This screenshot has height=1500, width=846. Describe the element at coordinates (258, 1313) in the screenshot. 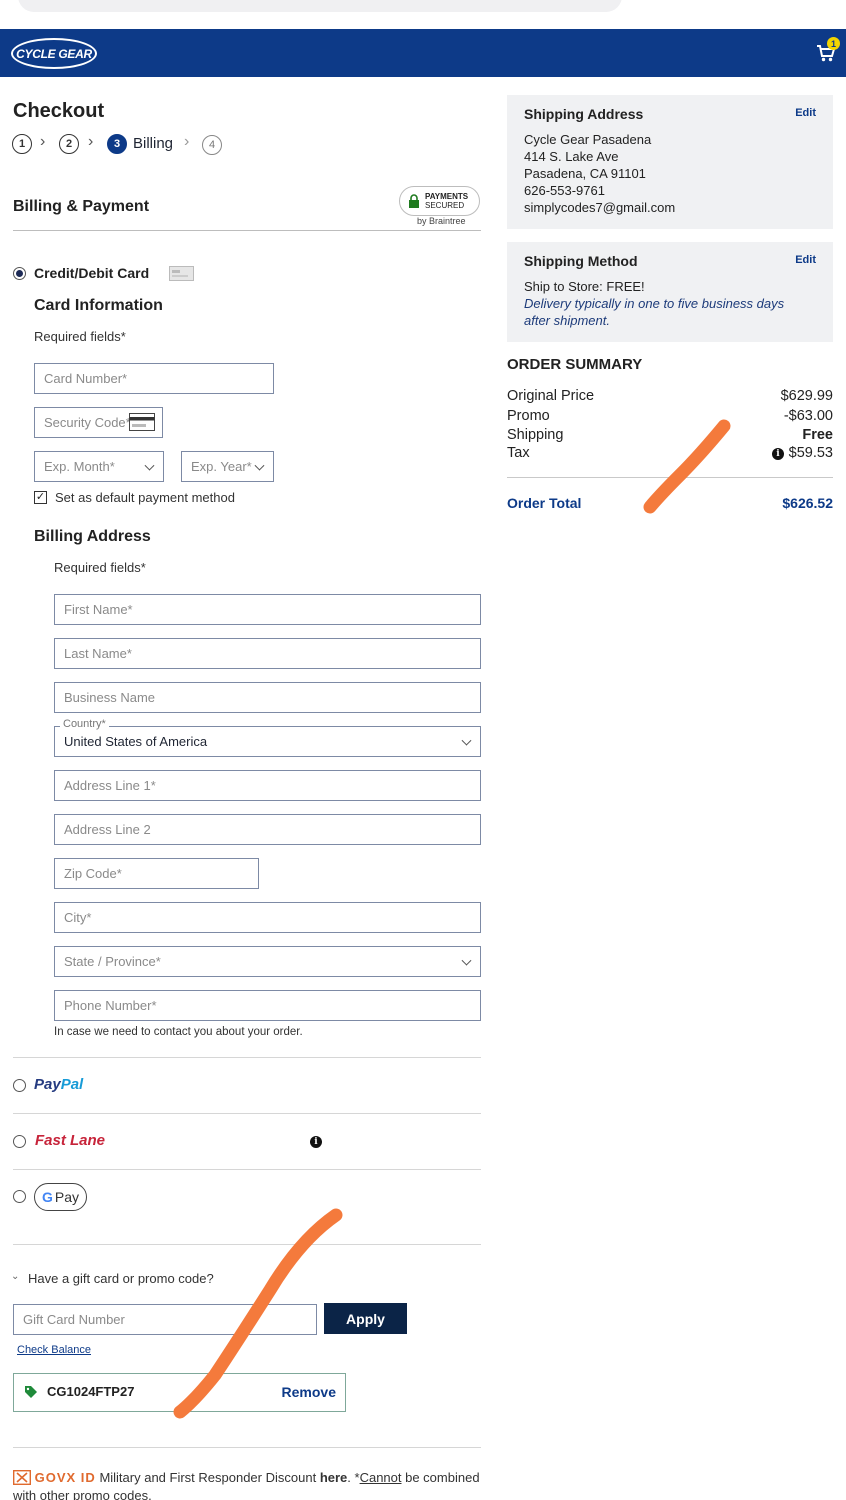

I see `annotation-stroke-promo` at that location.